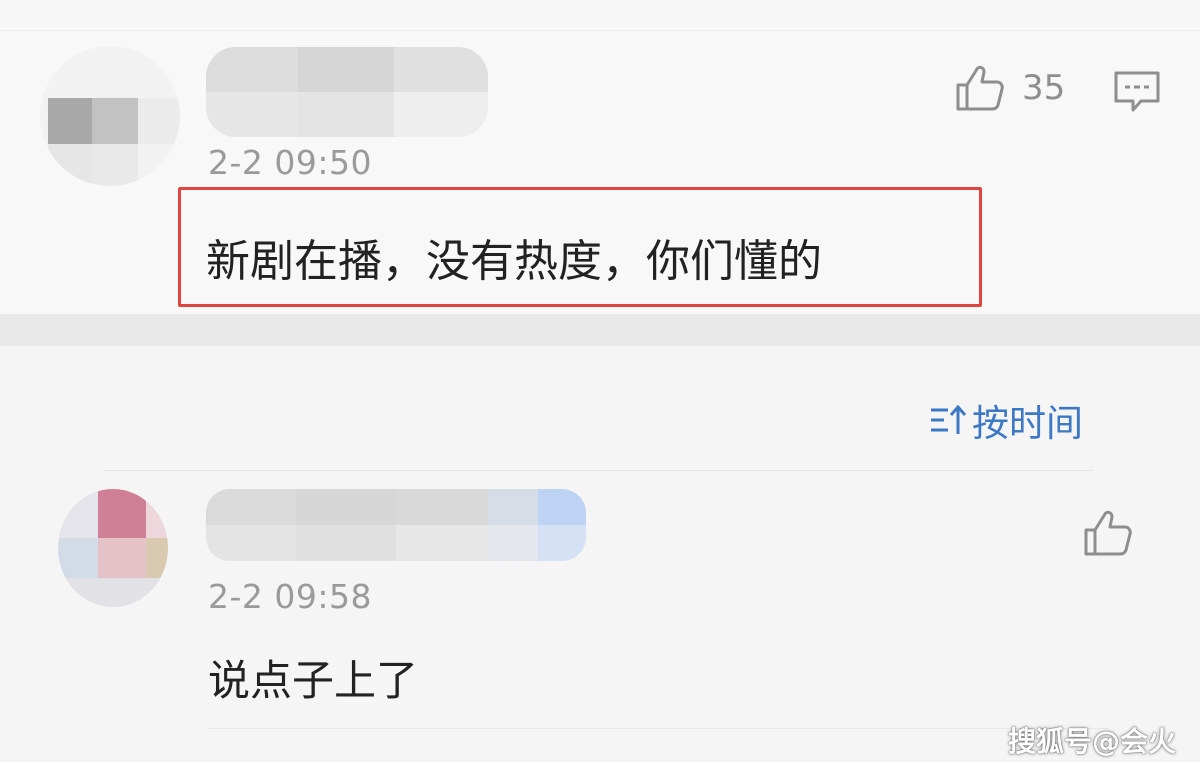 This screenshot has height=762, width=1200. Describe the element at coordinates (949, 419) in the screenshot. I see `sort-icon` at that location.